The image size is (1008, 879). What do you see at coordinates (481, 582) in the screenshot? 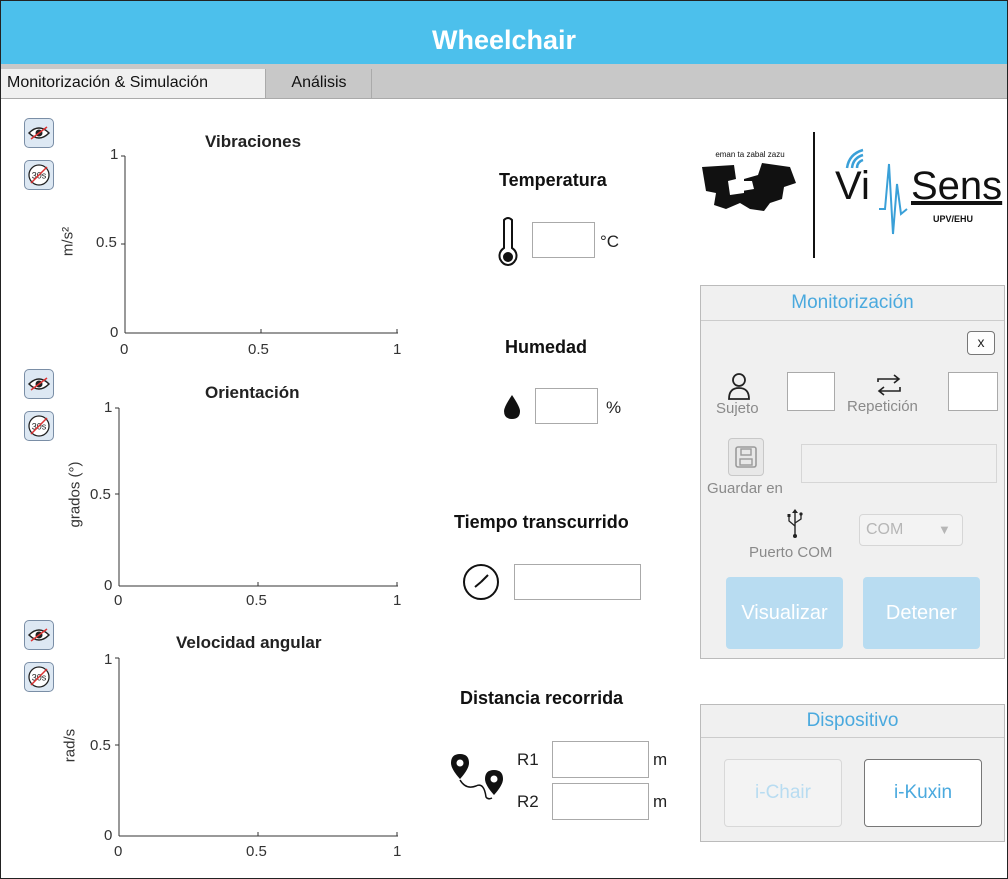
I see `clock-icon` at bounding box center [481, 582].